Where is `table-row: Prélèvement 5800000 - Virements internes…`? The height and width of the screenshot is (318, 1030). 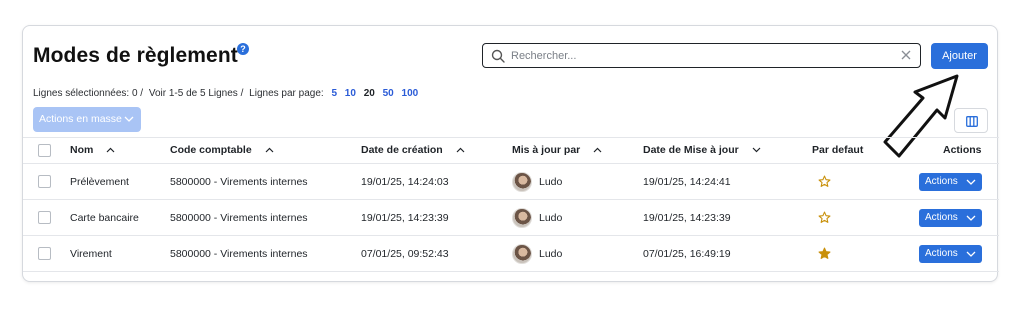
table-row: Prélèvement 5800000 - Virements internes… is located at coordinates (511, 182).